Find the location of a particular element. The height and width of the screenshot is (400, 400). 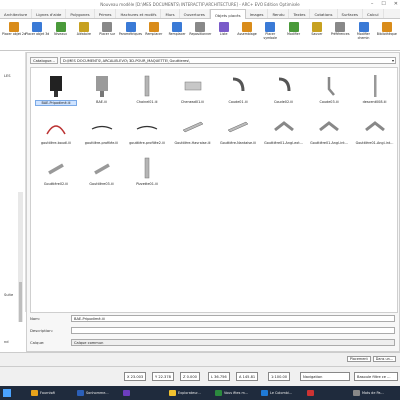

description-field is located at coordinates (233, 330).